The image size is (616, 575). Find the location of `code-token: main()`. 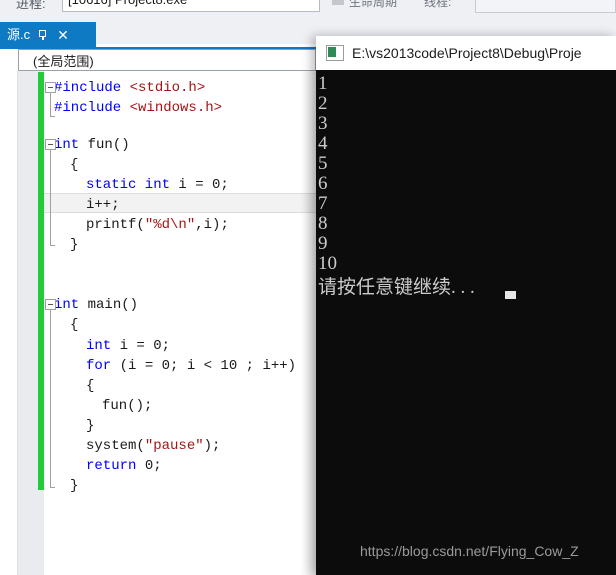

code-token: main() is located at coordinates (109, 305).